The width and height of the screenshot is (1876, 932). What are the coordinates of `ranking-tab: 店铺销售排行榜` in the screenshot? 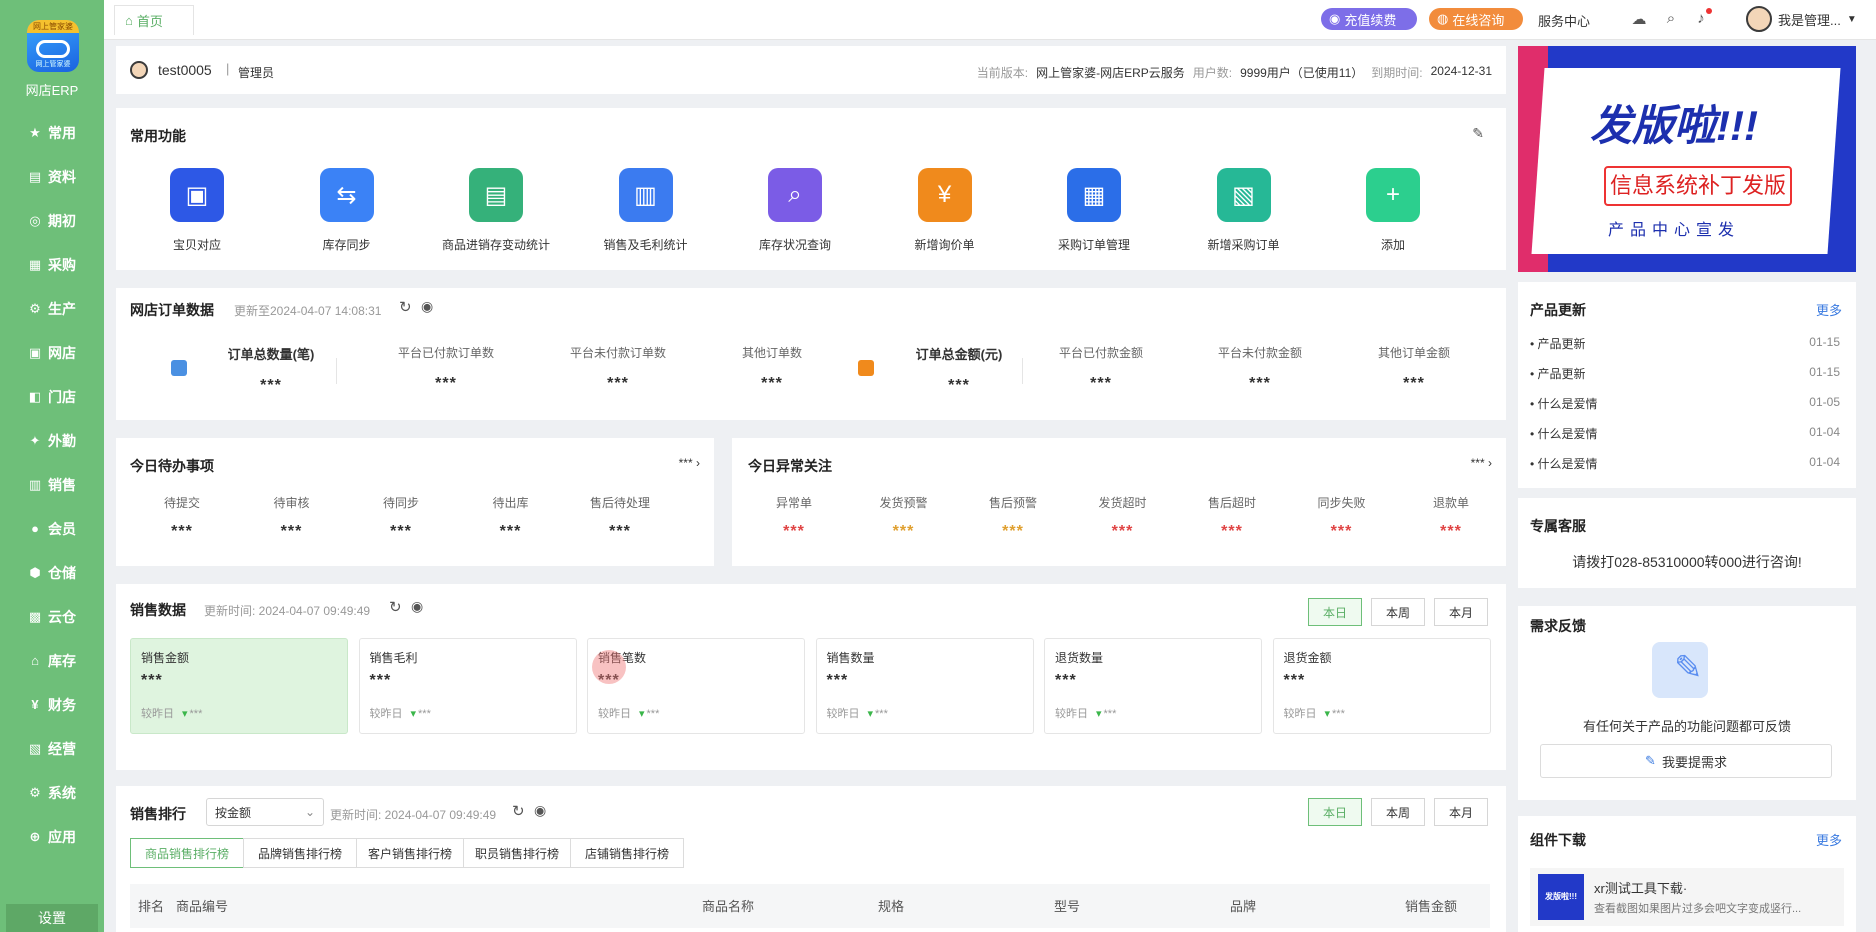 It's located at (627, 853).